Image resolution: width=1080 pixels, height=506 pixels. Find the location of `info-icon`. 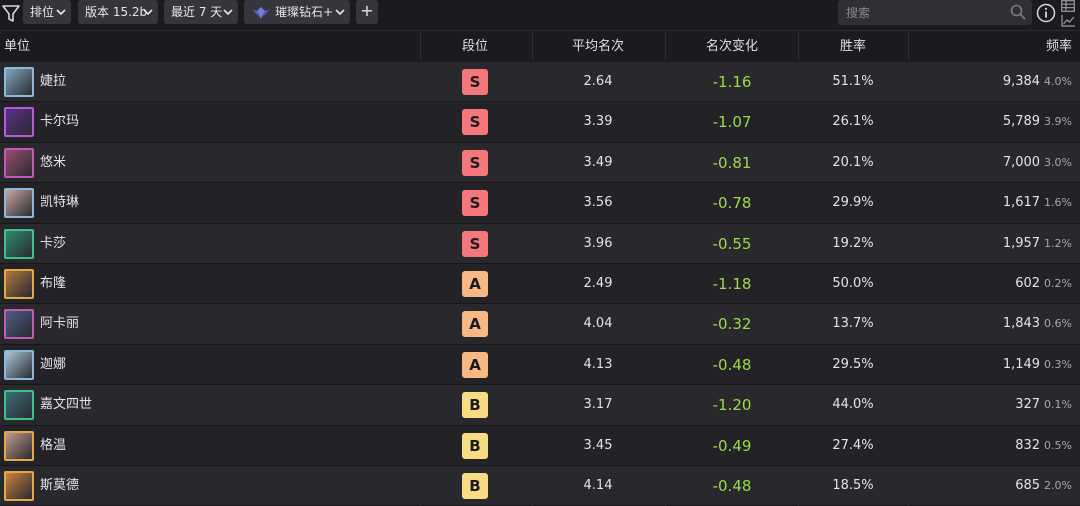

info-icon is located at coordinates (1046, 13).